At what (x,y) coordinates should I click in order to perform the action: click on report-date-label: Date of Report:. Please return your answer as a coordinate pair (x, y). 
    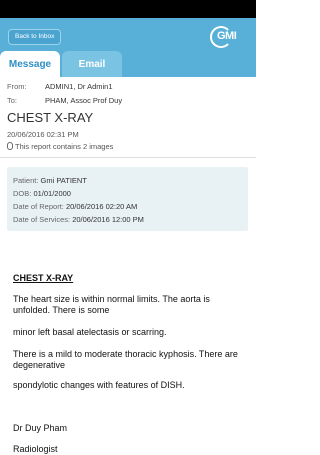
    Looking at the image, I should click on (38, 206).